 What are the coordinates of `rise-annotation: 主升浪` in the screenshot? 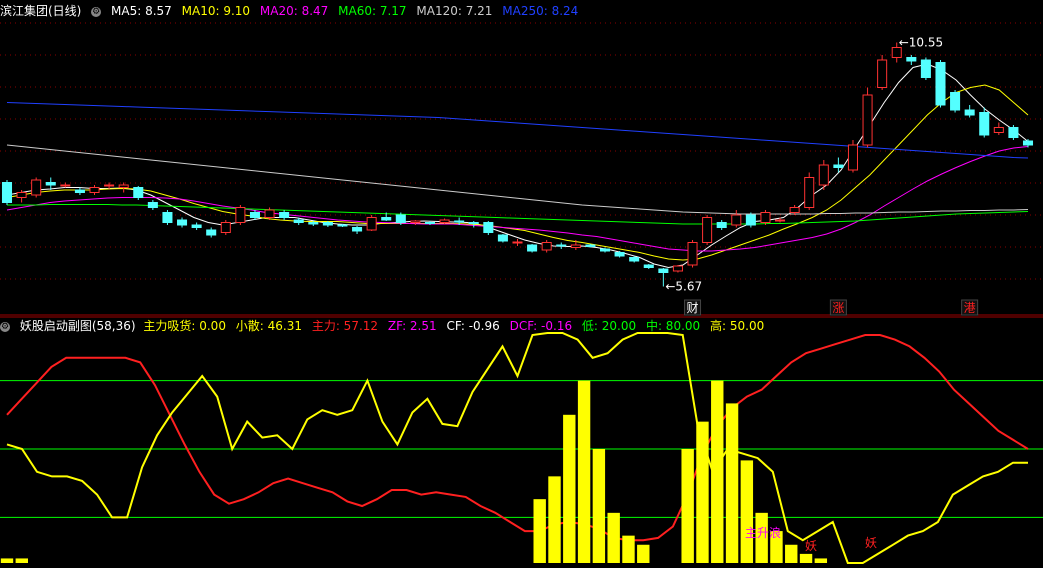 It's located at (763, 532).